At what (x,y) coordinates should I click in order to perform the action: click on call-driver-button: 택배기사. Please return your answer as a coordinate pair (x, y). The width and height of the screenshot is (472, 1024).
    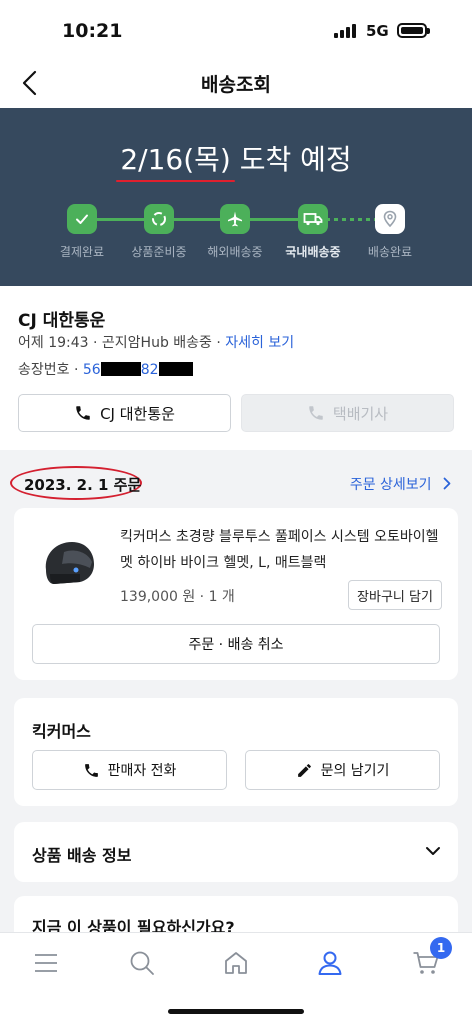
    Looking at the image, I should click on (347, 413).